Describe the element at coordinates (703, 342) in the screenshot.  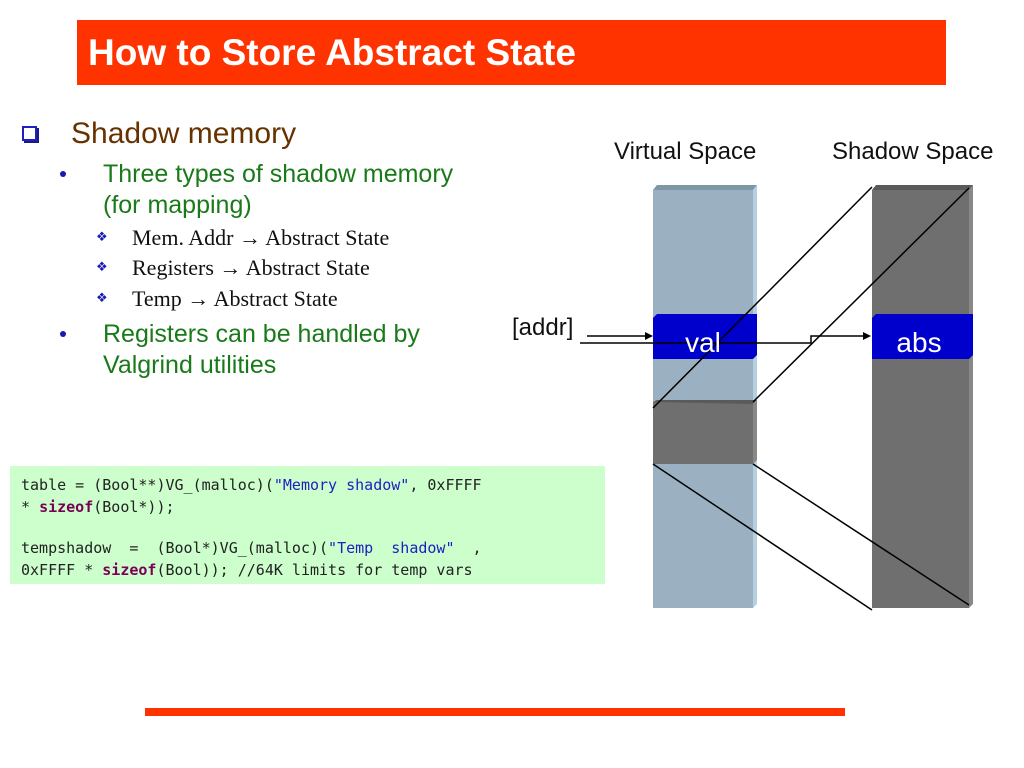
I see `val-label: val` at that location.